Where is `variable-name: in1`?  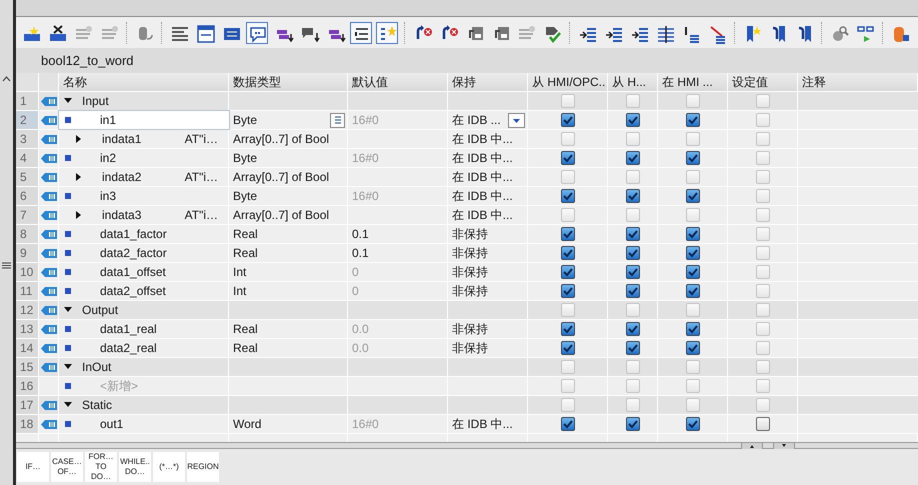
variable-name: in1 is located at coordinates (107, 120).